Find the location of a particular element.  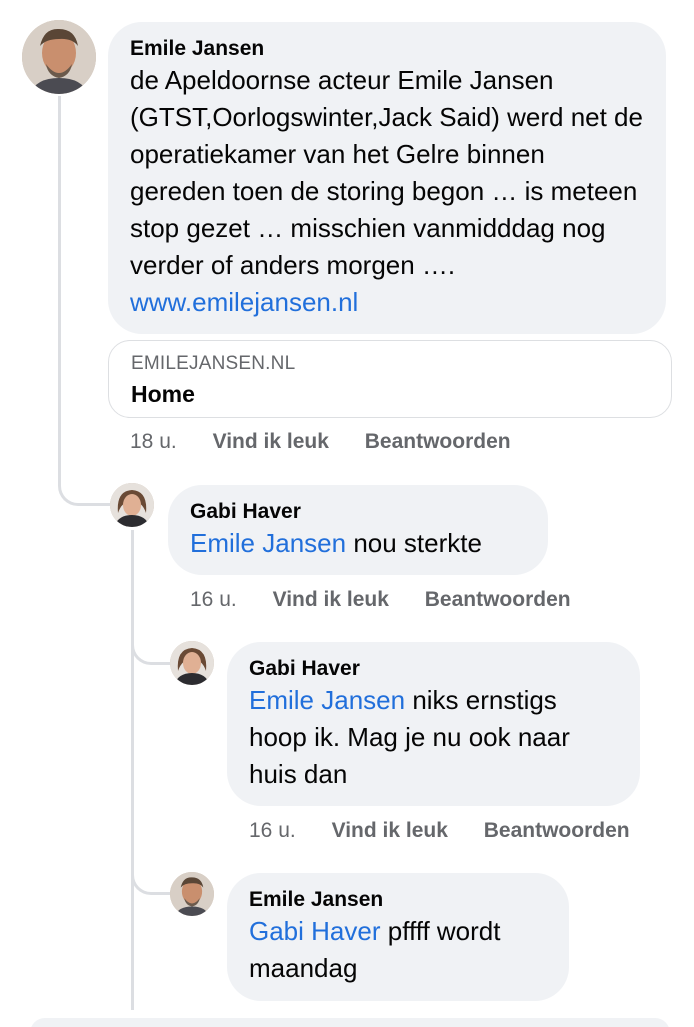

mention-link: Gabi Haver is located at coordinates (315, 931).